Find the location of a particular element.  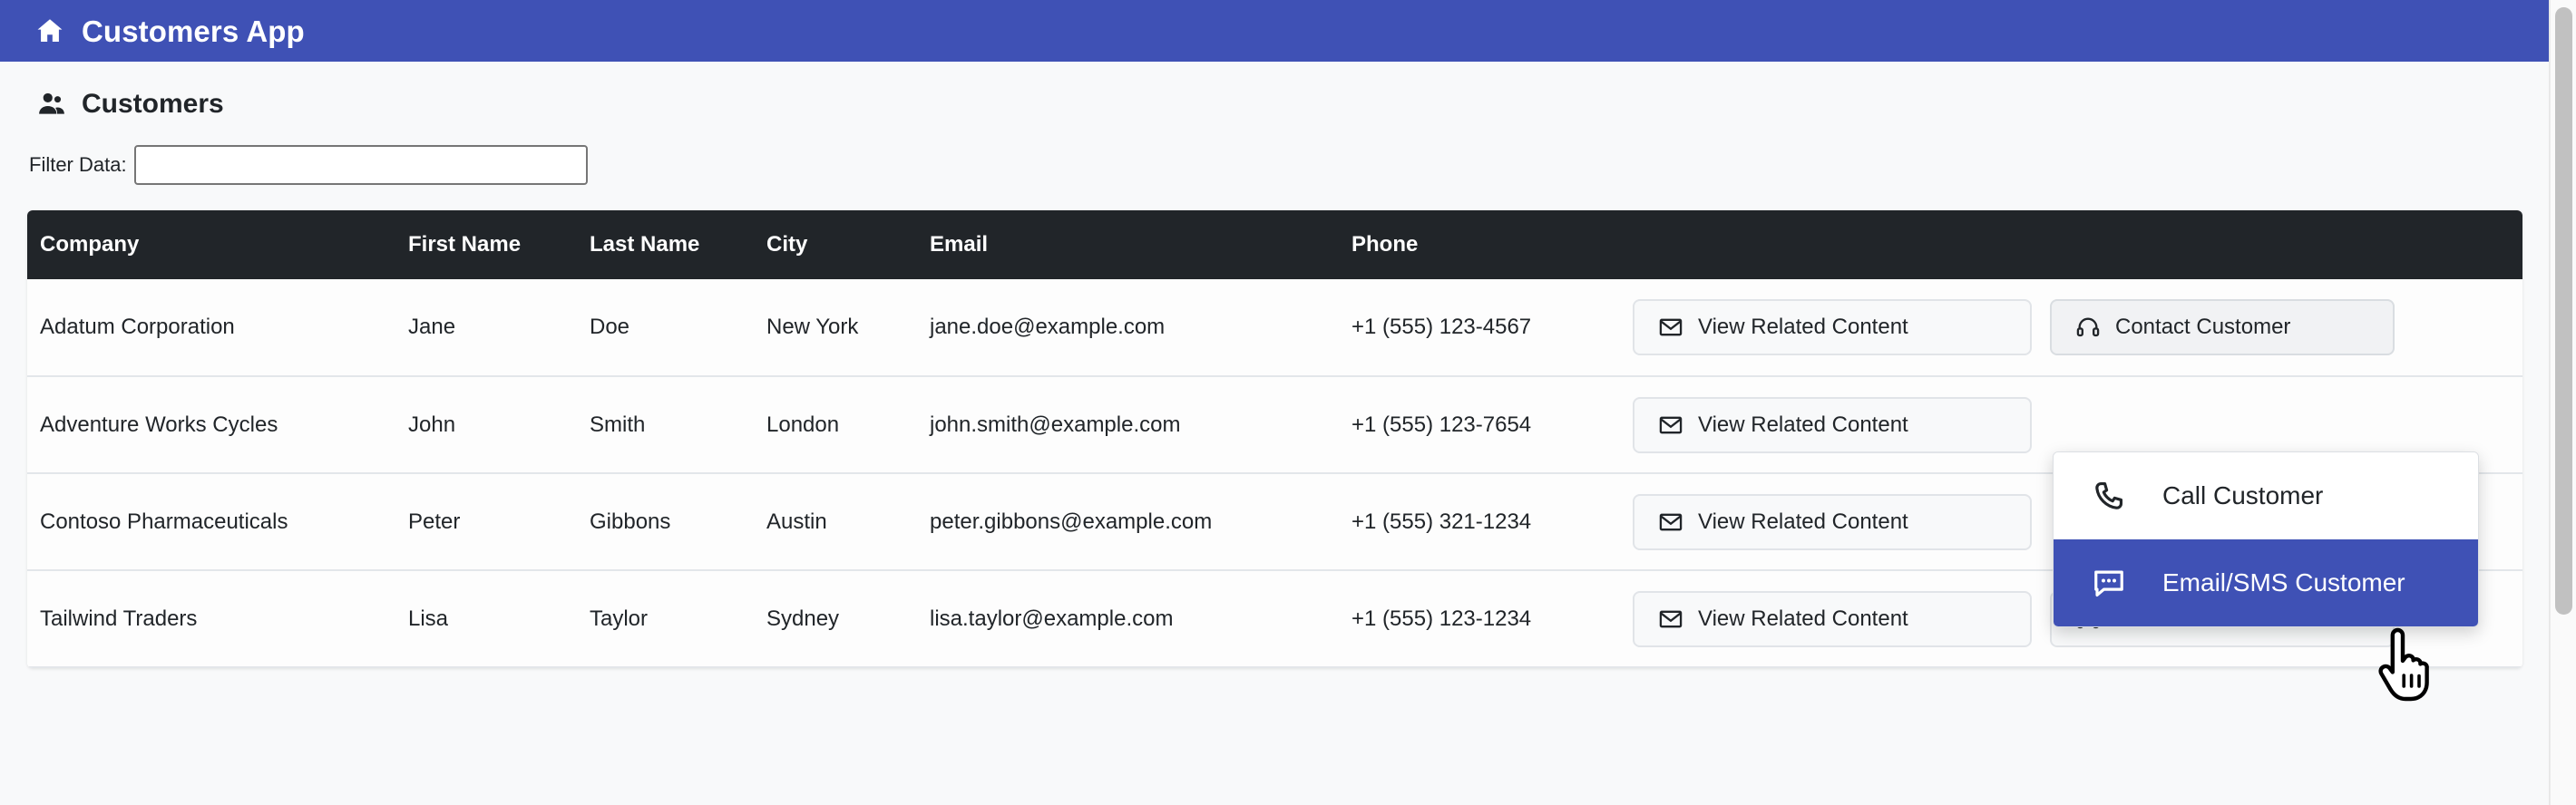

cell-company: Adventure Works Cycles is located at coordinates (217, 425).